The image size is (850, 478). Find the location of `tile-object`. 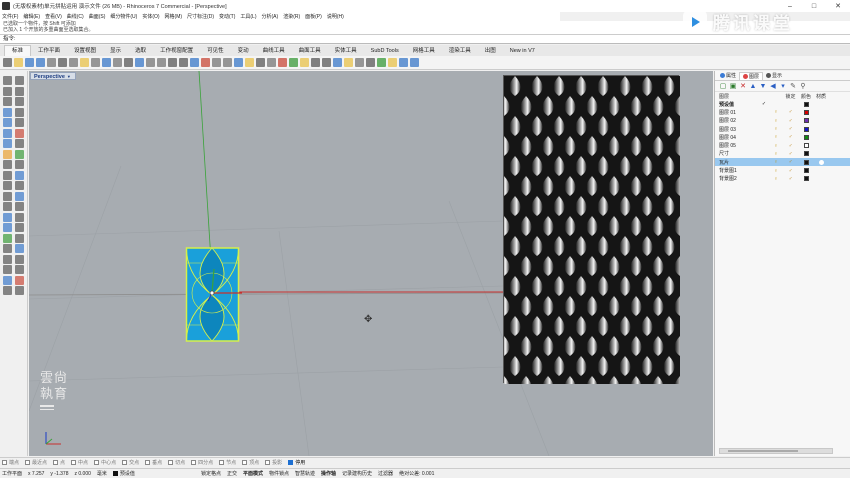

tile-object is located at coordinates (214, 295).